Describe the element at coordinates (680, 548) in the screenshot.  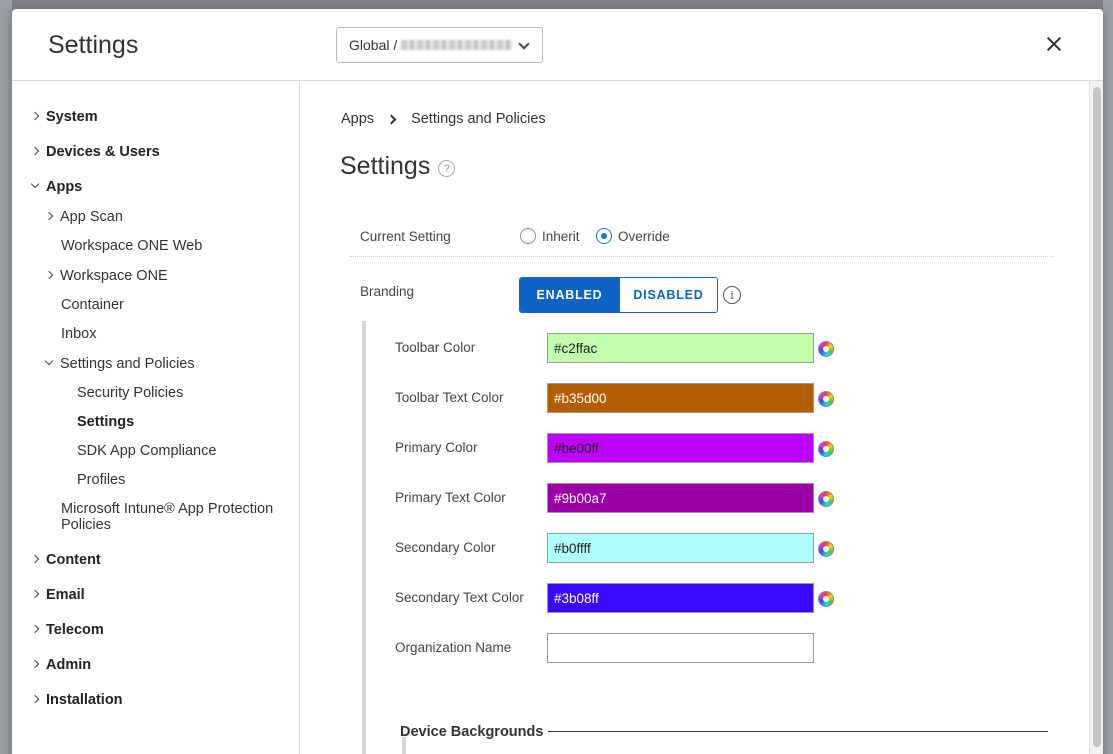
I see `secondary-color-input: #b0ffff` at that location.